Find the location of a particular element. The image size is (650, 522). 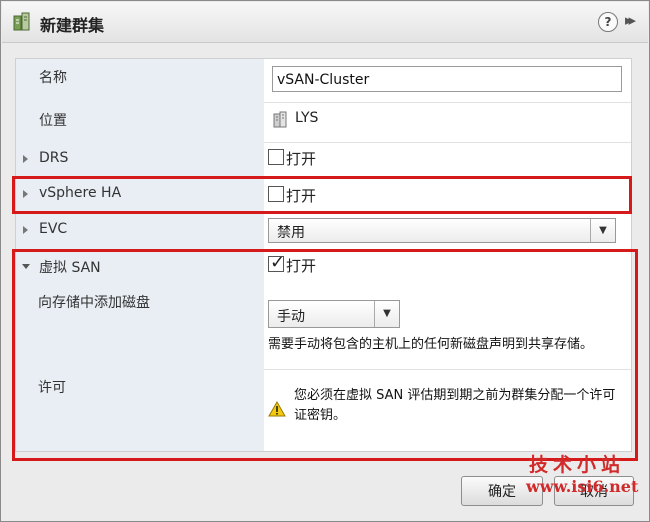

vsan-checkbox-label: 打开 is located at coordinates (301, 266).